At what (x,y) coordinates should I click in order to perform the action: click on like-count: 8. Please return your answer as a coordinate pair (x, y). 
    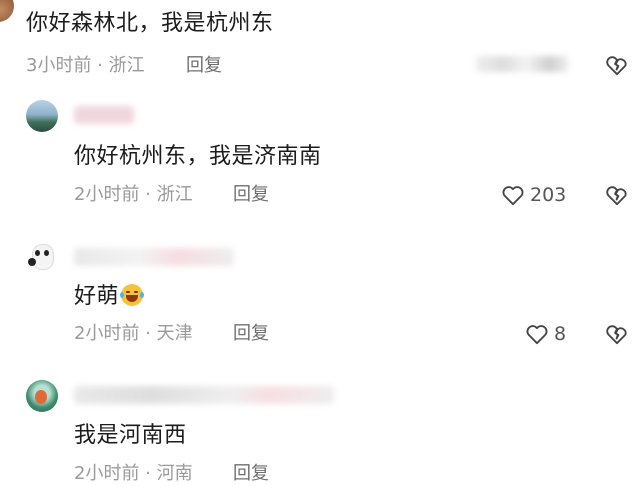
    Looking at the image, I should click on (560, 334).